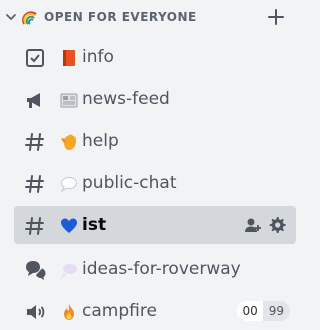 Image resolution: width=320 pixels, height=330 pixels. What do you see at coordinates (276, 17) in the screenshot?
I see `plus-icon` at bounding box center [276, 17].